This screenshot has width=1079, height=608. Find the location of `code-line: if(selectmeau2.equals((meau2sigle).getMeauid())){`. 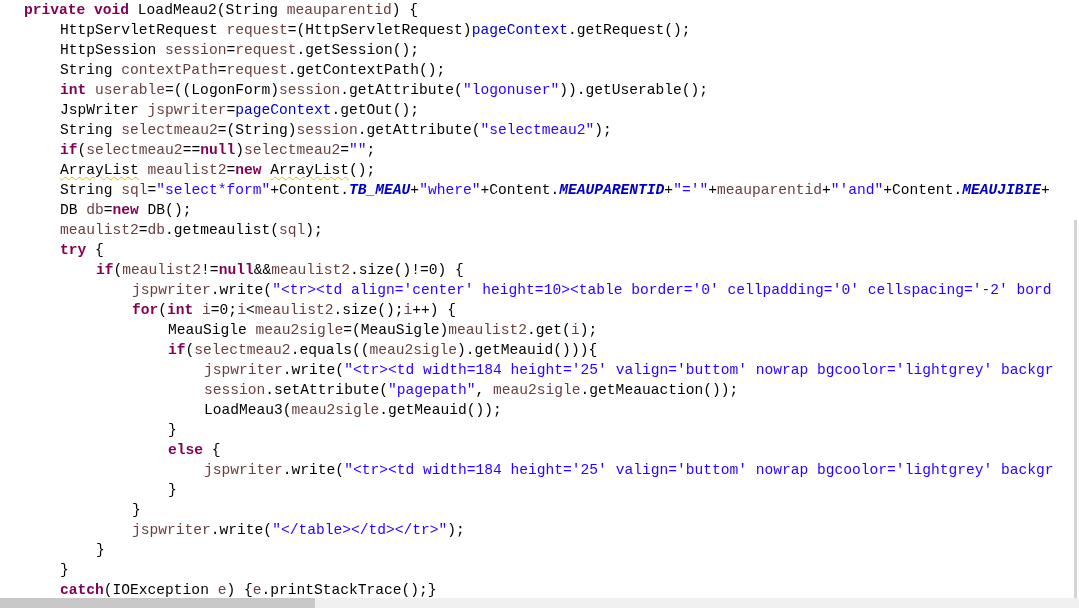

code-line: if(selectmeau2.equals((meau2sigle).getMeauid())){ is located at coordinates (382, 350).